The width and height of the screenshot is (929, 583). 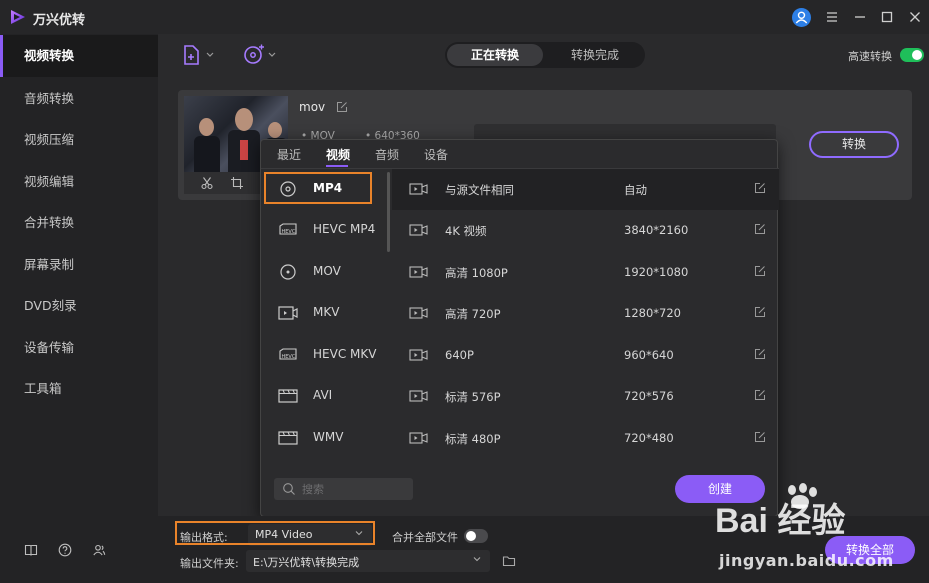 What do you see at coordinates (43, 388) in the screenshot?
I see `sidebar-item-label: 工具箱` at bounding box center [43, 388].